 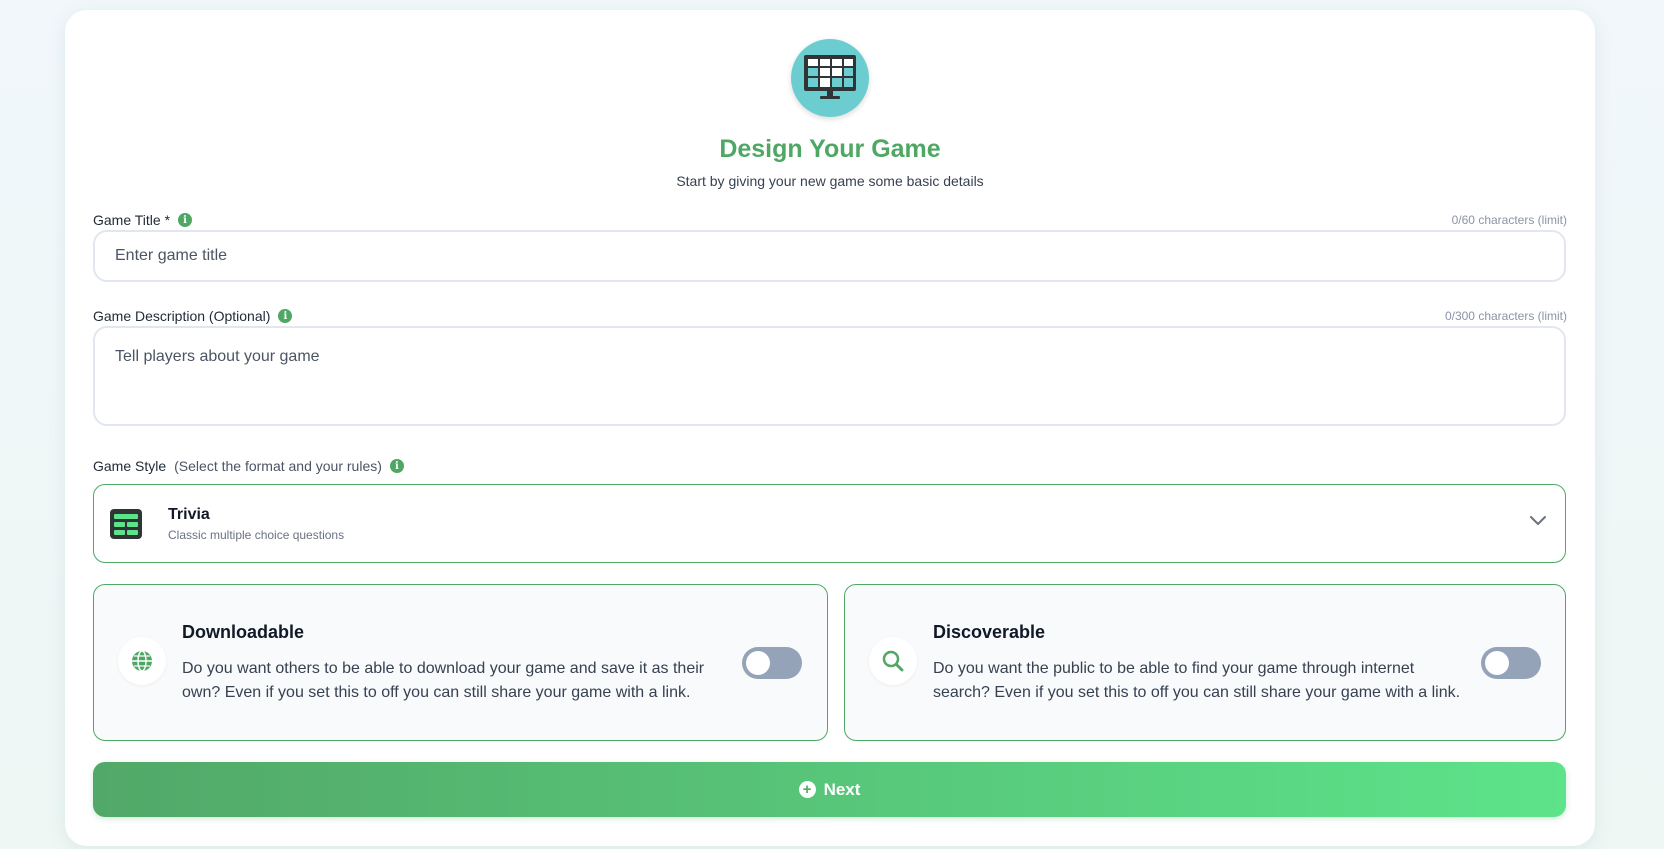 What do you see at coordinates (256, 534) in the screenshot?
I see `selected-style-description: Classic multiple choice questions` at bounding box center [256, 534].